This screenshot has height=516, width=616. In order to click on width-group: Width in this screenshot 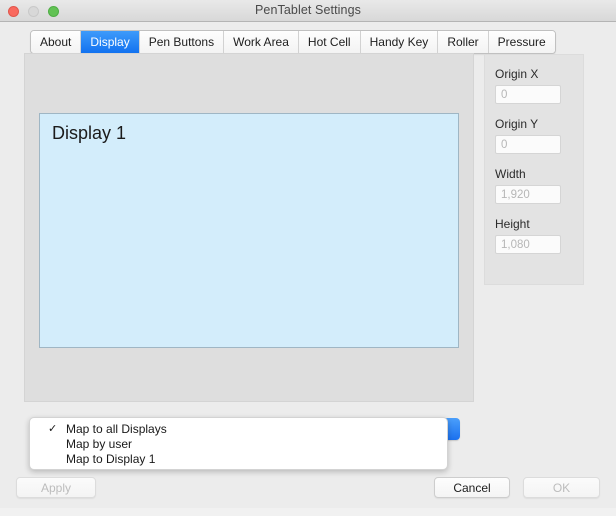, I will do `click(535, 185)`.